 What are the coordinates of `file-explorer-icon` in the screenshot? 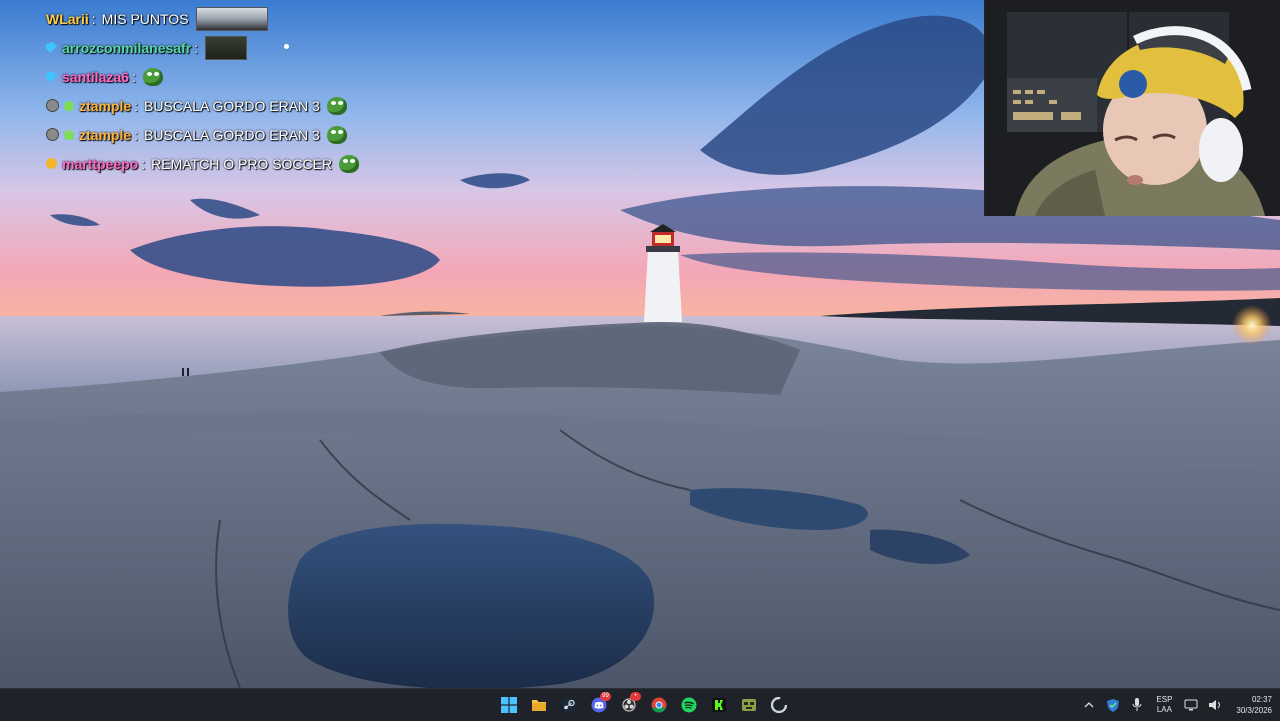 It's located at (539, 705).